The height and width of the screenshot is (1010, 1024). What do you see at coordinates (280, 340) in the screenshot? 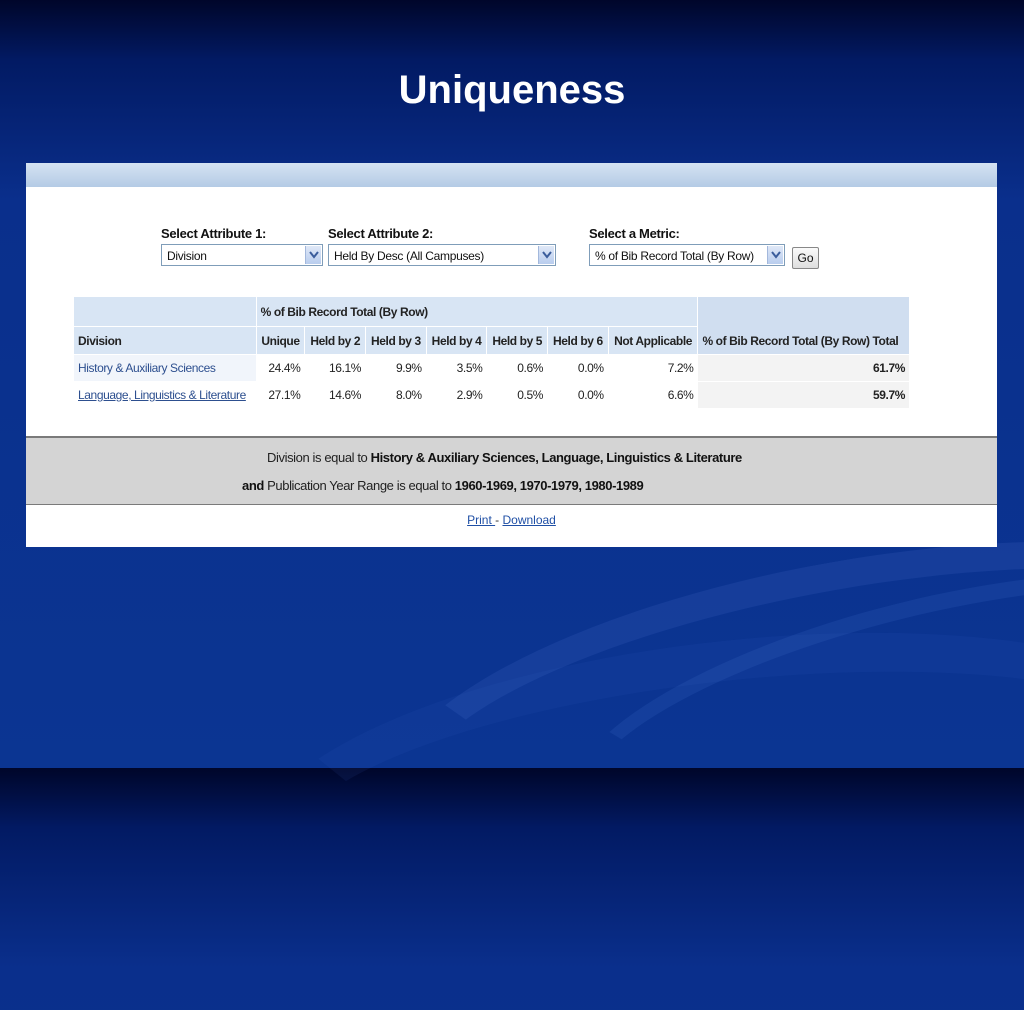
I see `column-header-unique: Unique` at bounding box center [280, 340].